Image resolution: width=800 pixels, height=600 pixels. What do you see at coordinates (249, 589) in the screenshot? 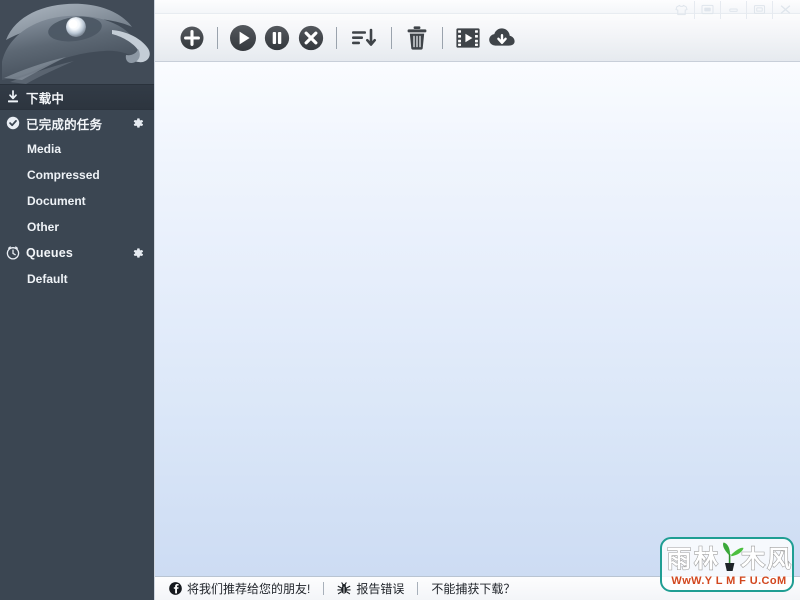
I see `status-label: 将我们推荐给您的朋友!` at bounding box center [249, 589].